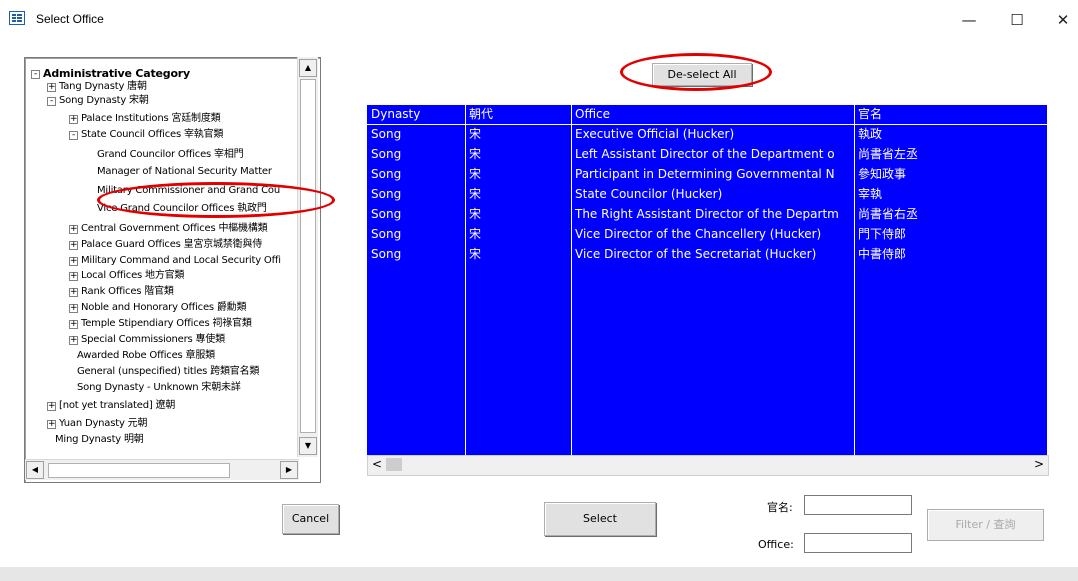 Image resolution: width=1078 pixels, height=581 pixels. What do you see at coordinates (713, 134) in the screenshot?
I see `grid-cell: Executive Official (Hucker)` at bounding box center [713, 134].